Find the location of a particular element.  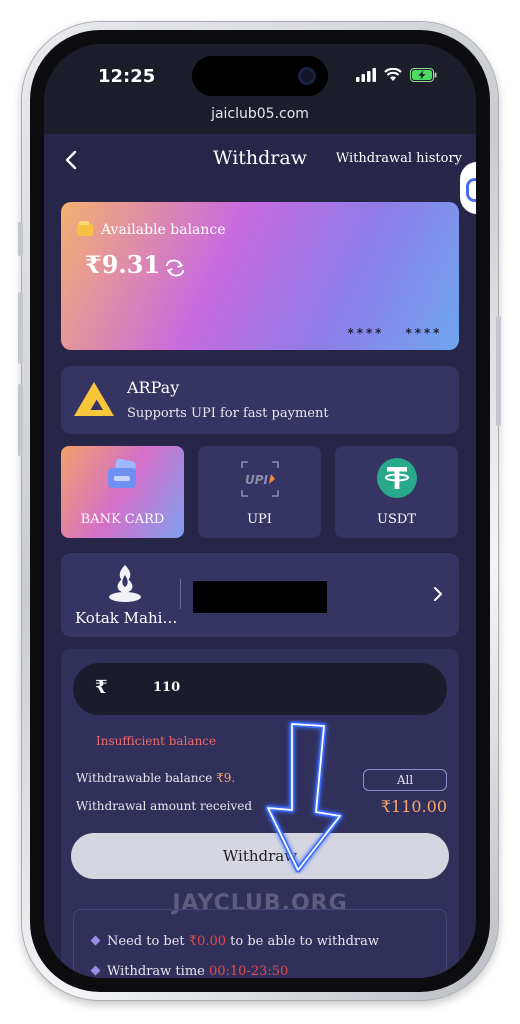

arpay-logo-icon is located at coordinates (94, 399).